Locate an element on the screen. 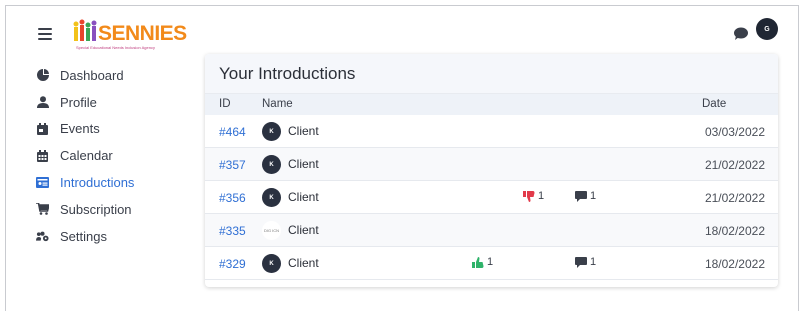 This screenshot has width=803, height=311. sidebar-item-subscription: Subscription is located at coordinates (116, 209).